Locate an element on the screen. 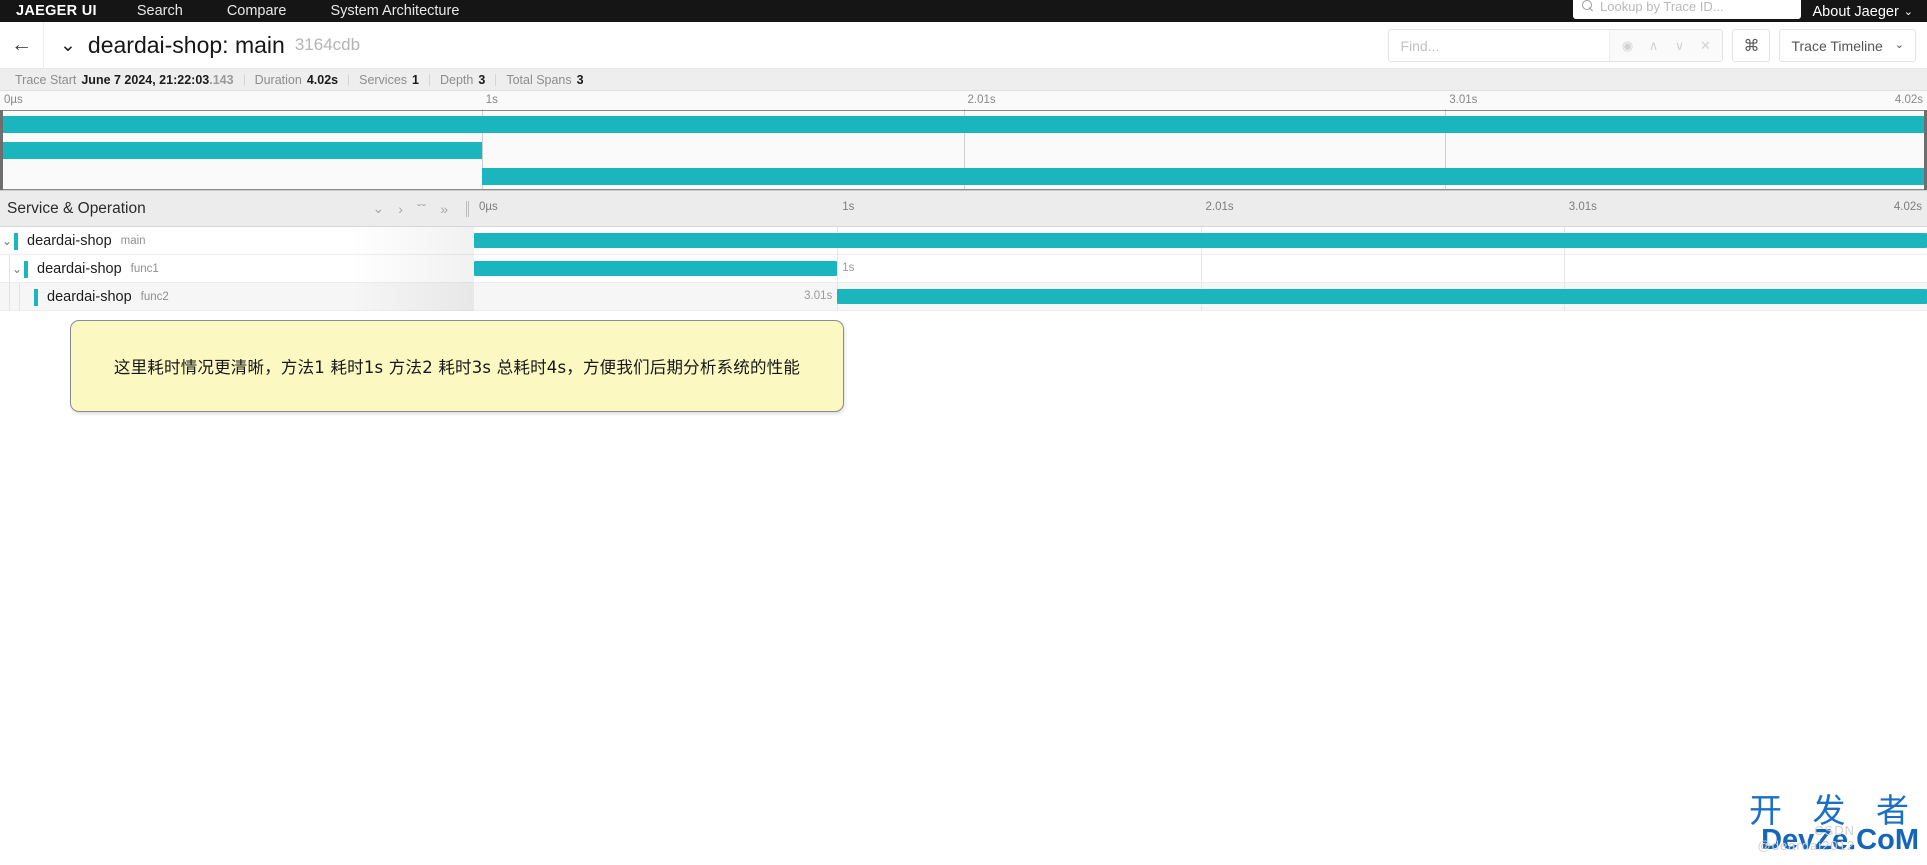 This screenshot has width=1927, height=865. span-duration-label: 1s is located at coordinates (848, 268).